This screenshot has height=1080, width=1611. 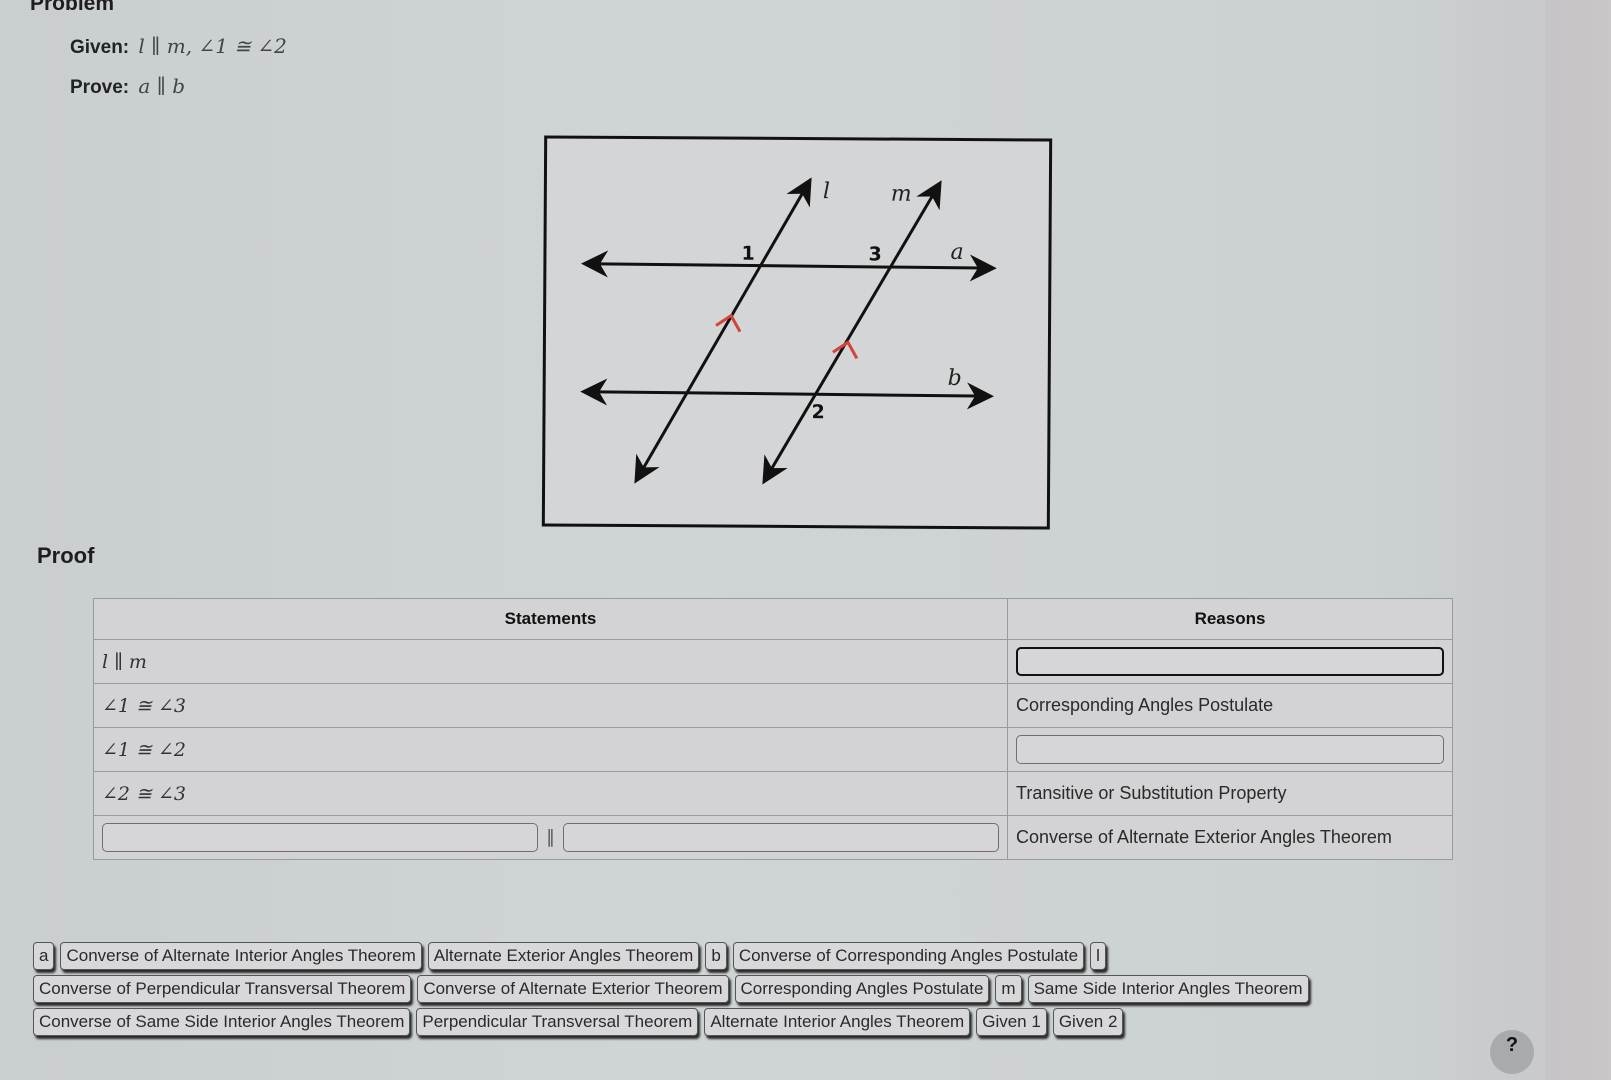 What do you see at coordinates (72, 7) in the screenshot?
I see `problem-heading: Problem` at bounding box center [72, 7].